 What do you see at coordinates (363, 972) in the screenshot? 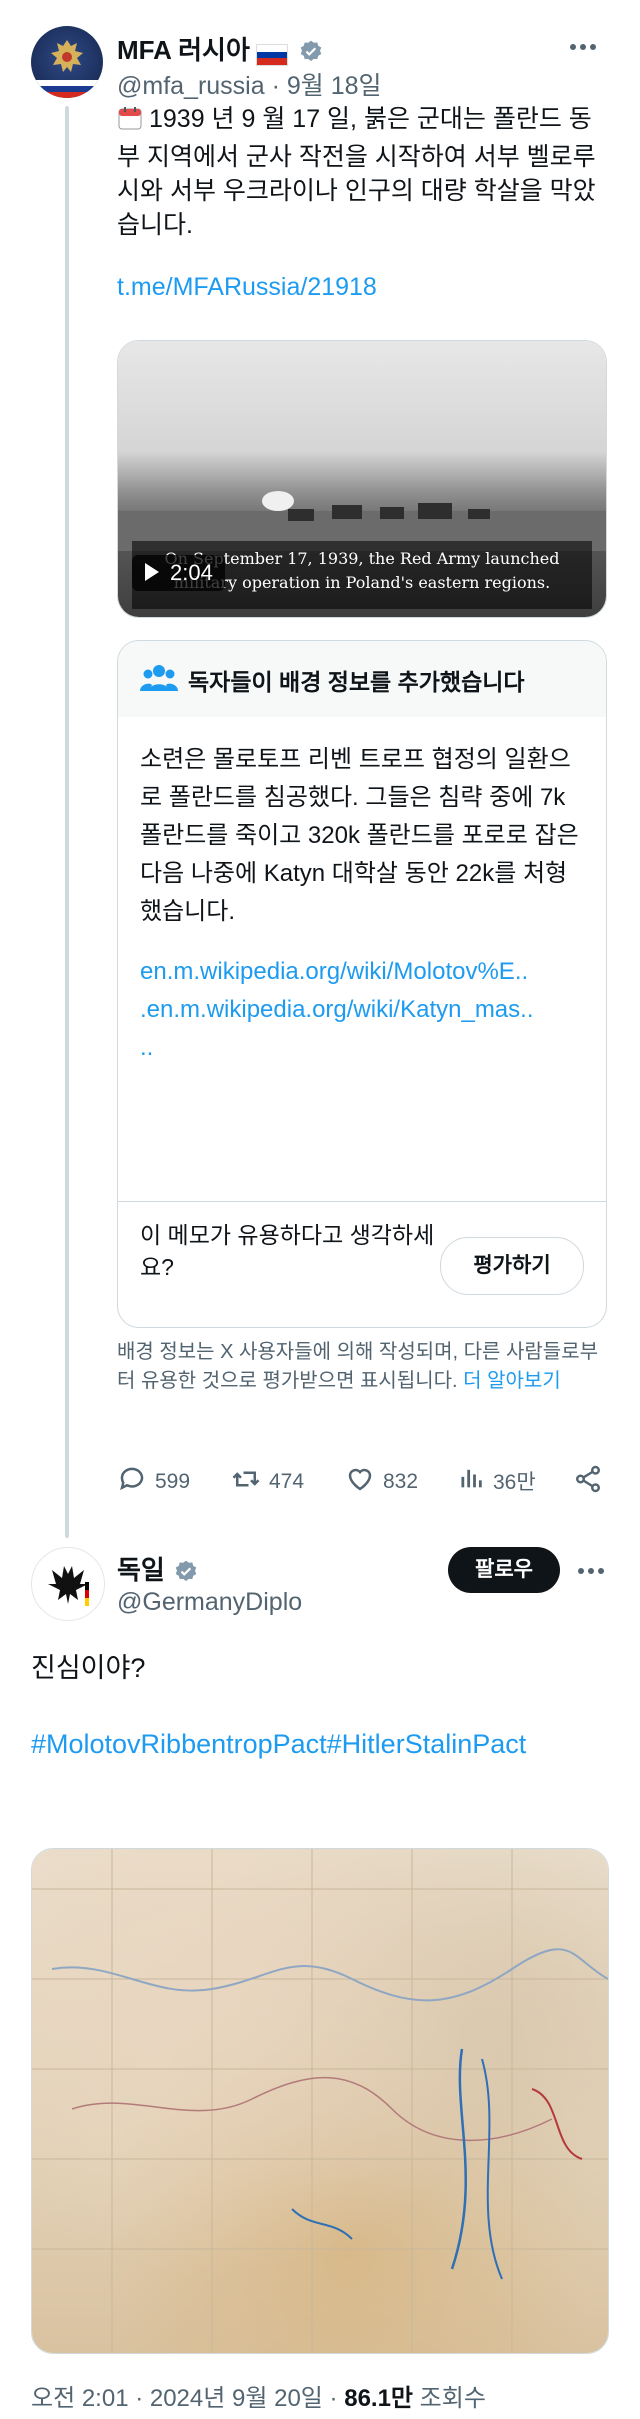
I see `note-link-molotov: en.m.wikipedia.org/wiki/Molotov%E..` at bounding box center [363, 972].